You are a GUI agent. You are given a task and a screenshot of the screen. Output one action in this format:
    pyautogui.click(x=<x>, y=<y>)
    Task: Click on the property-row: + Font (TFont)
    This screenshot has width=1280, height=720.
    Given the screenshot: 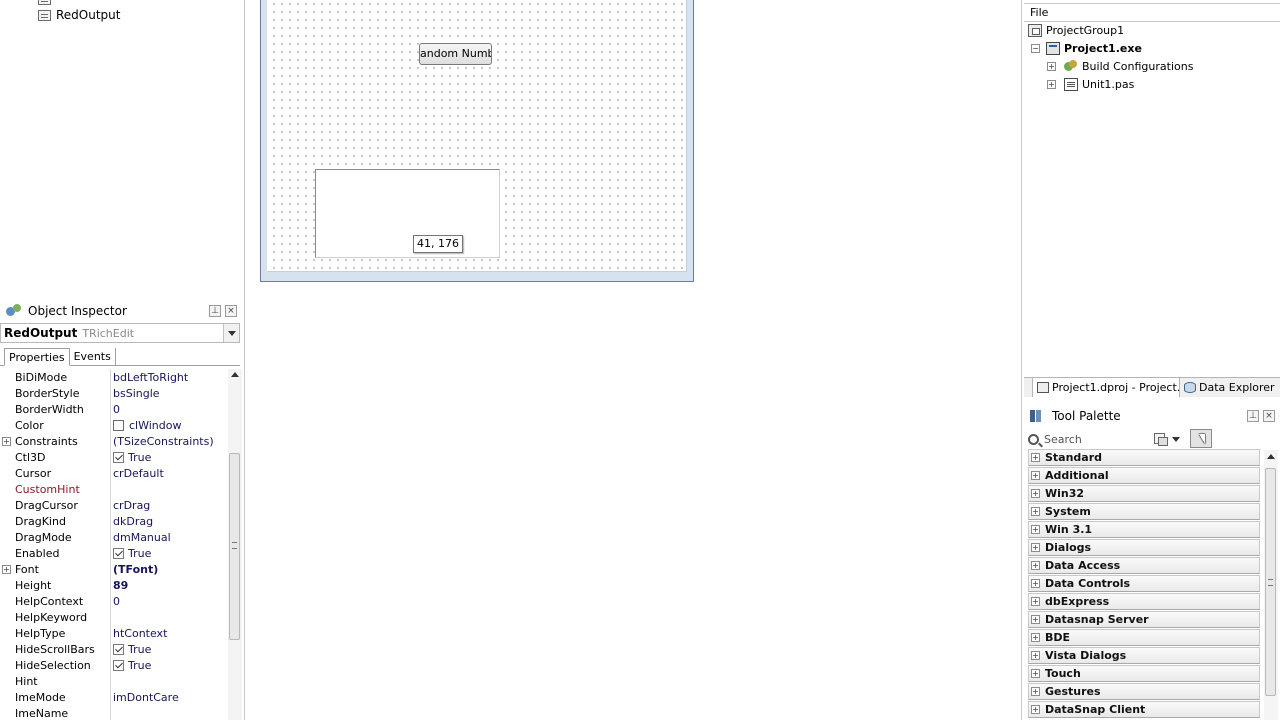 What is the action you would take?
    pyautogui.click(x=114, y=569)
    